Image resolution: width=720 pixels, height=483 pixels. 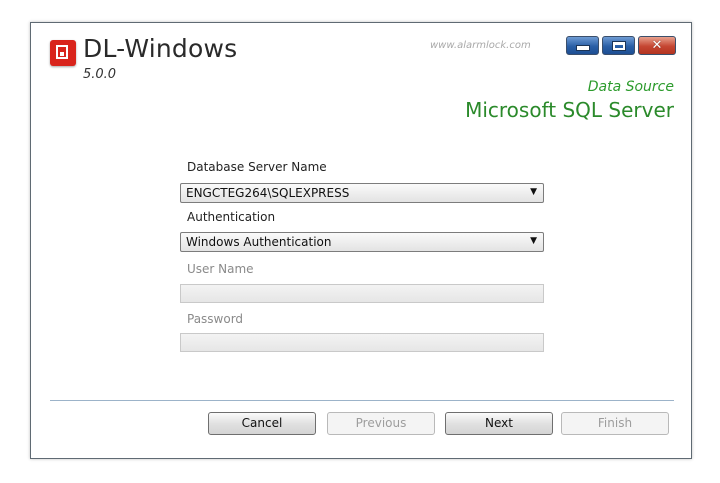 What do you see at coordinates (100, 74) in the screenshot?
I see `app-version: 5.0.0` at bounding box center [100, 74].